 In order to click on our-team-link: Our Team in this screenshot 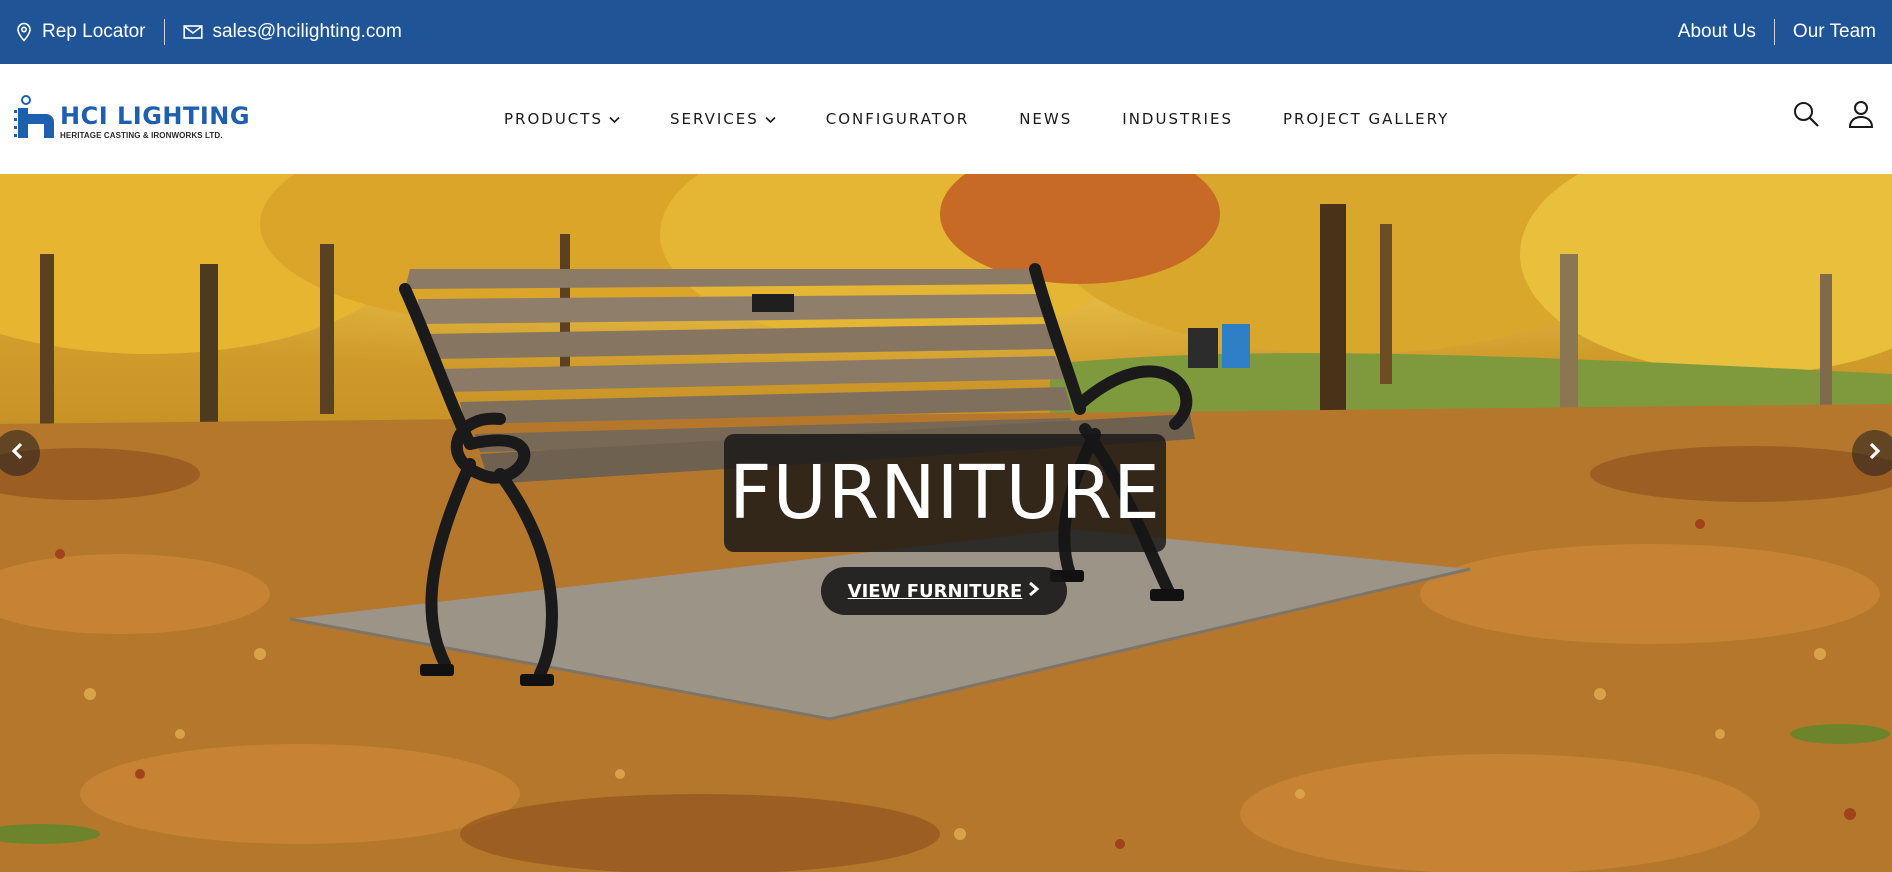, I will do `click(1834, 32)`.